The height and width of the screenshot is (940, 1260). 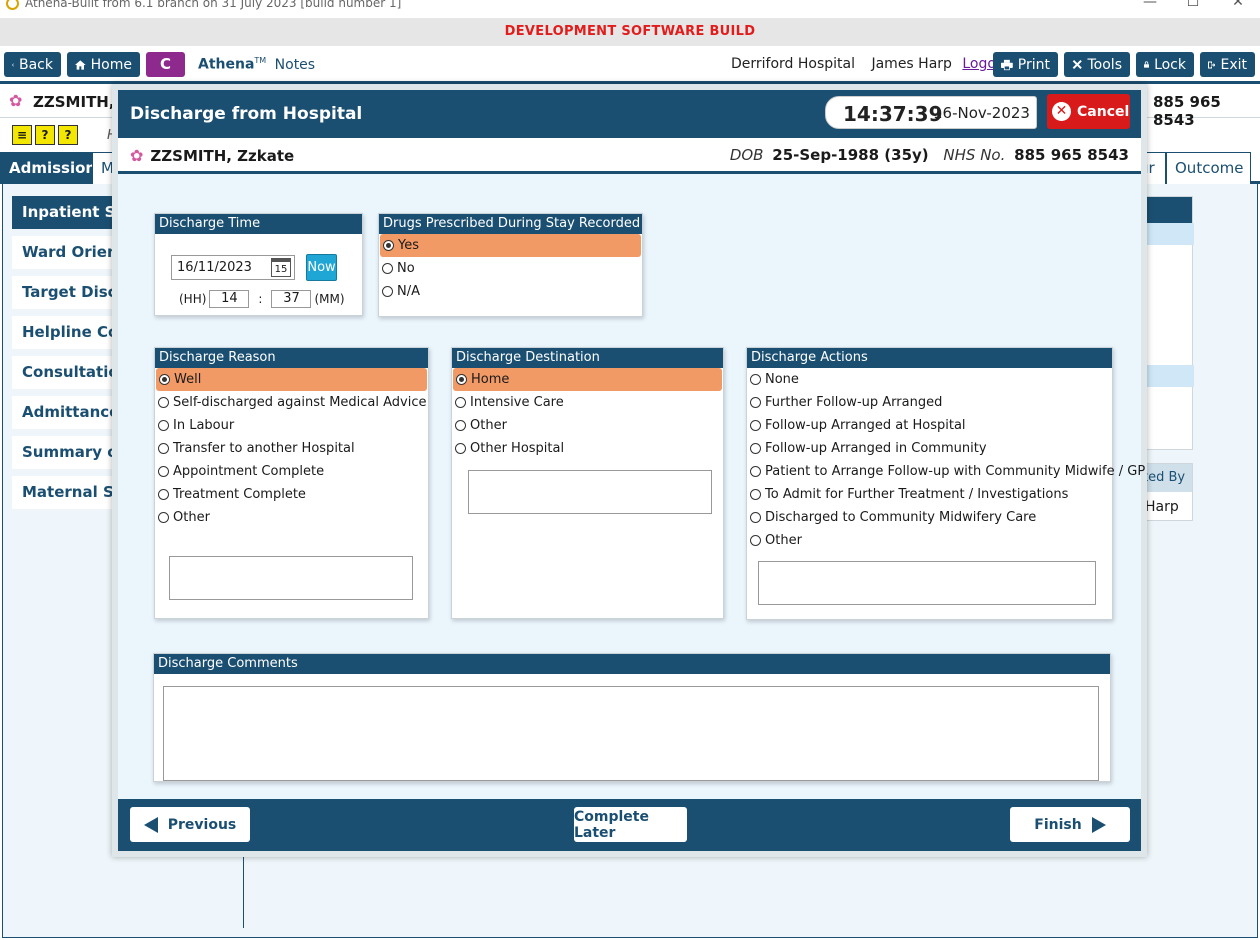 What do you see at coordinates (67, 212) in the screenshot?
I see `sidebar-item-inpatient-stay: Inpatient Stay` at bounding box center [67, 212].